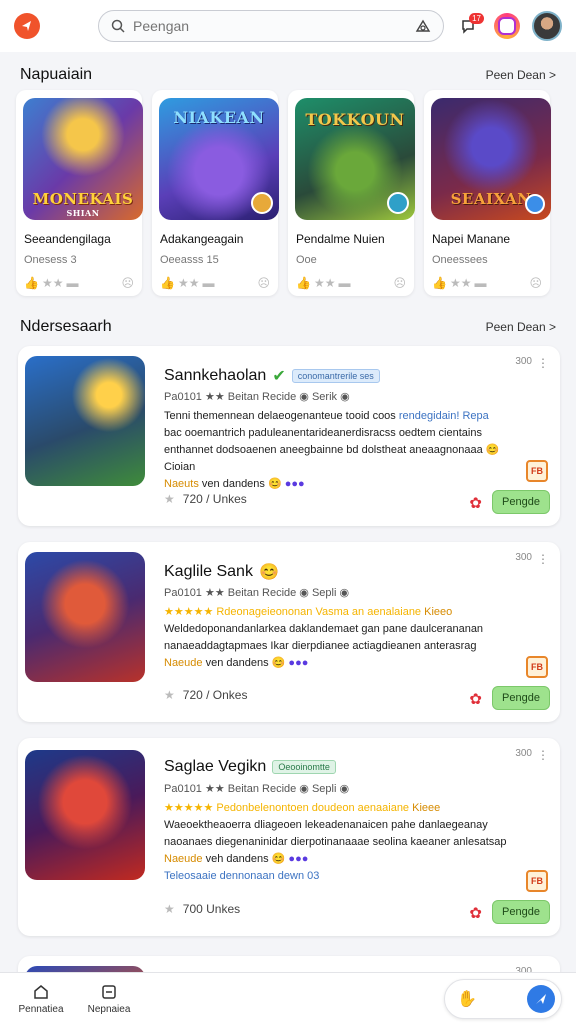 This screenshot has height=1024, width=576. What do you see at coordinates (67, 239) in the screenshot?
I see `game-name: Seeandengilaga` at bounding box center [67, 239].